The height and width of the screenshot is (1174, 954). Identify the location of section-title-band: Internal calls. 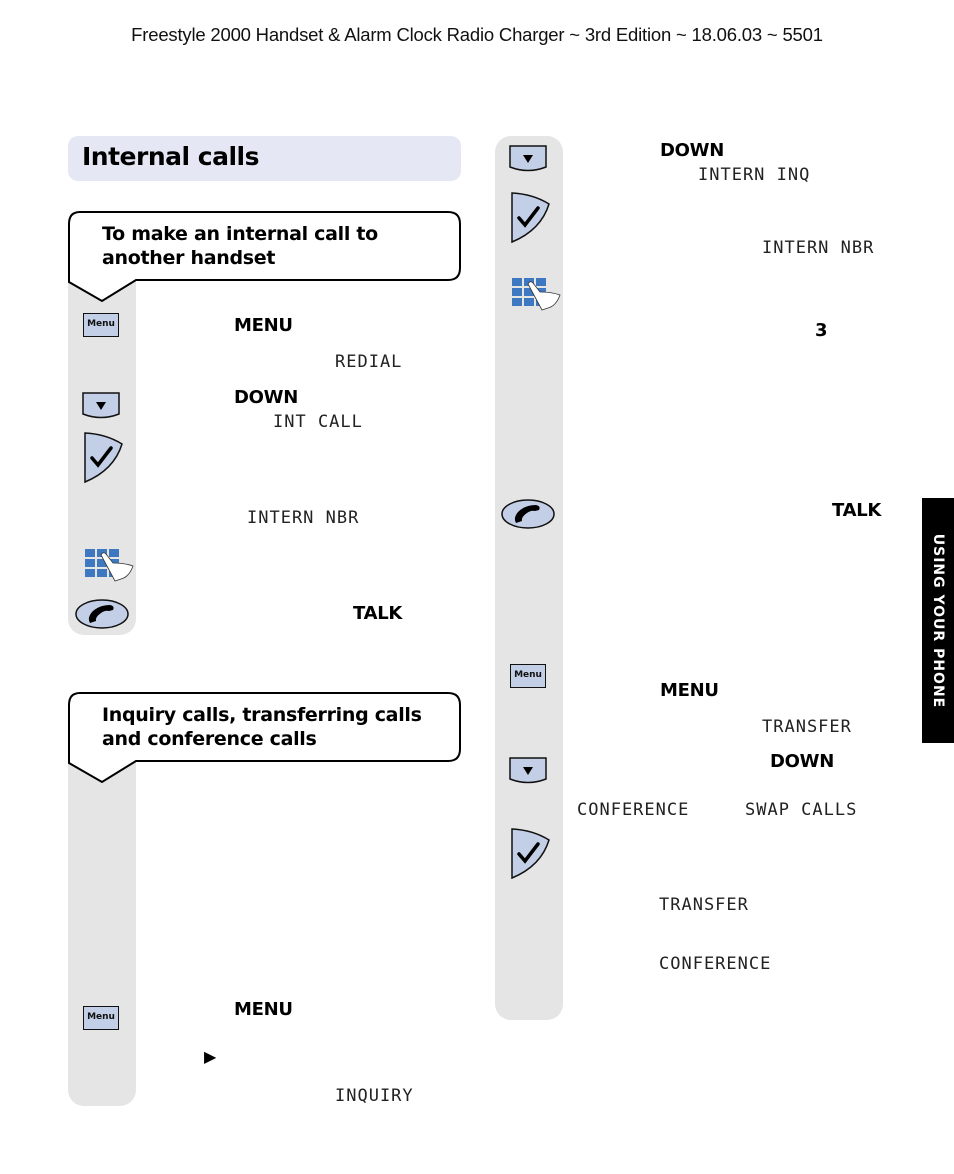
(264, 158).